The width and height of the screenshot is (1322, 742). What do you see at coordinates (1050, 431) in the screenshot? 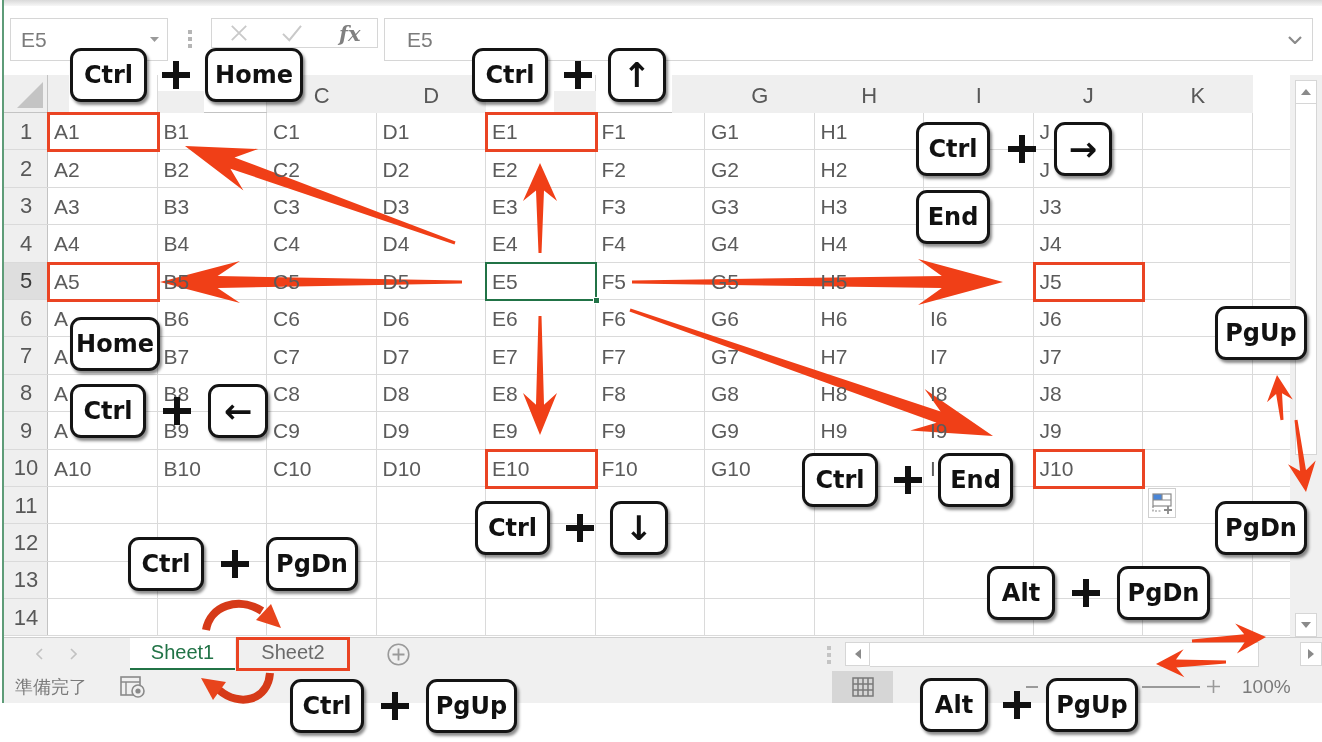
I see `cell-text: J9` at bounding box center [1050, 431].